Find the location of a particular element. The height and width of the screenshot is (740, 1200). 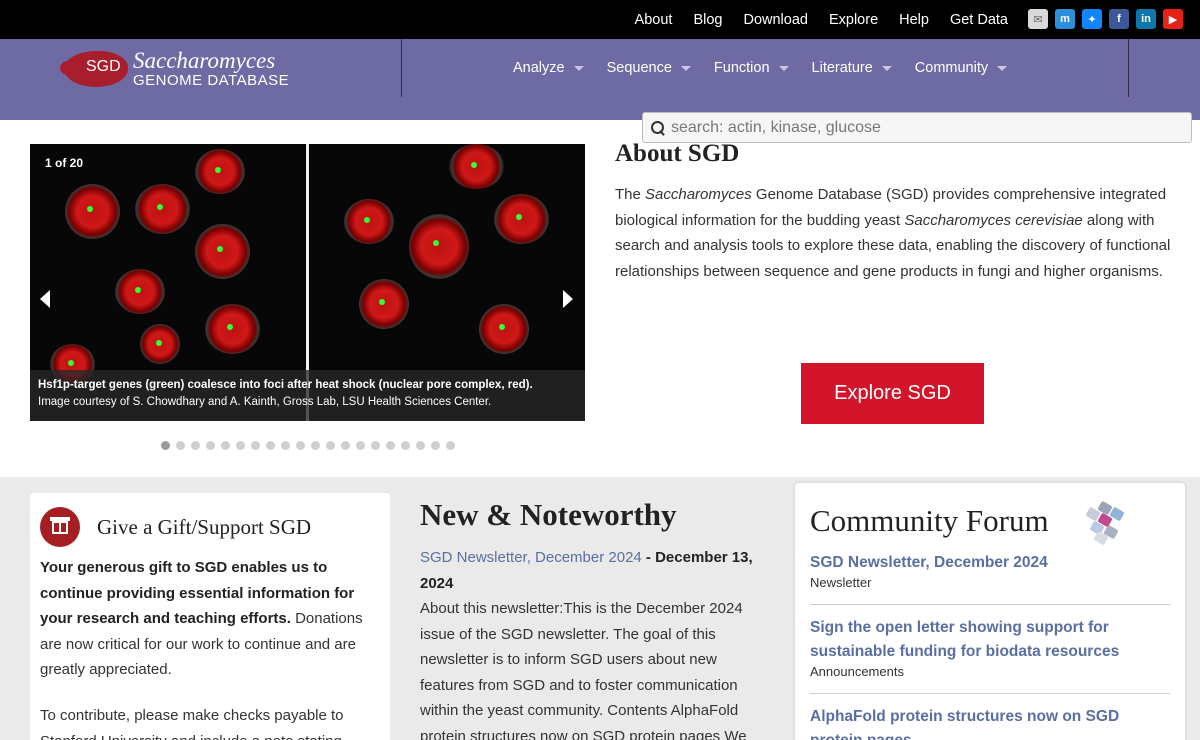

news-title: New & Noteworthy is located at coordinates (548, 514).